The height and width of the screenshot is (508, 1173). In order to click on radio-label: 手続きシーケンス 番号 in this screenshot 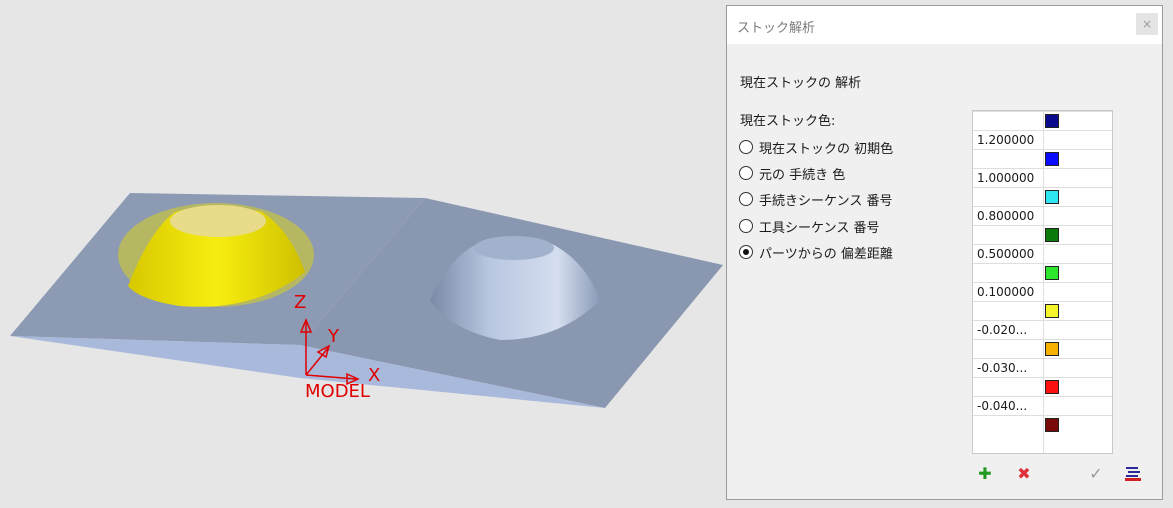, I will do `click(826, 201)`.